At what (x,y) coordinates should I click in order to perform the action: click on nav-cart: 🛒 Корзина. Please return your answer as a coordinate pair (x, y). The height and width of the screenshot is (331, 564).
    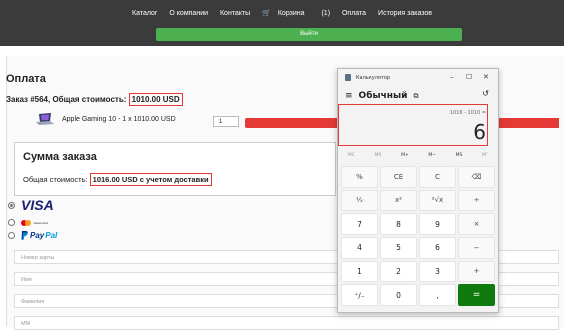
    Looking at the image, I should click on (285, 13).